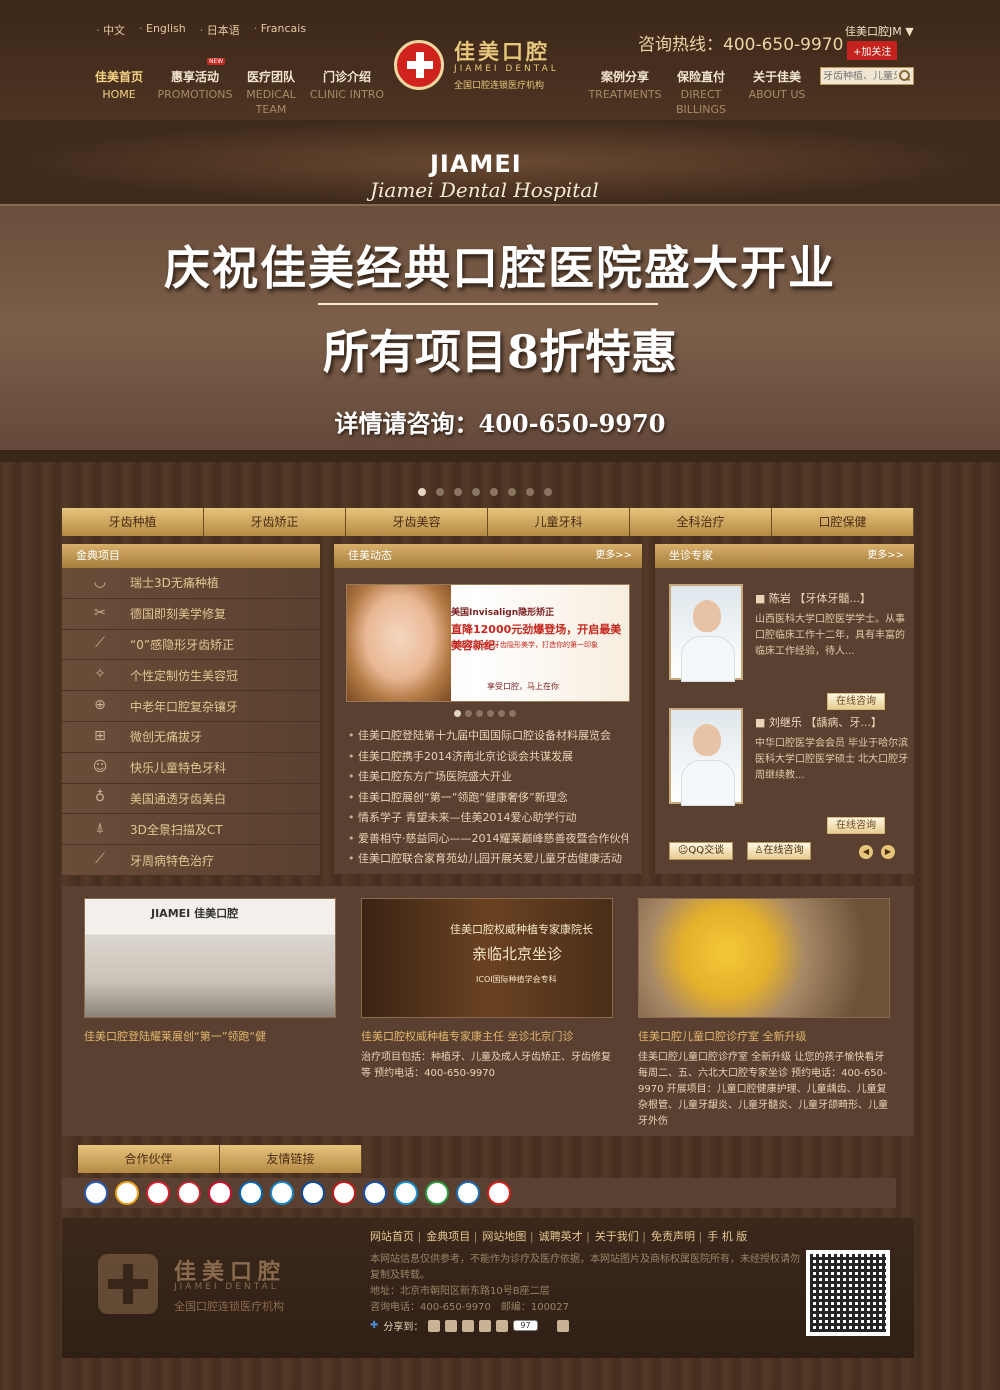  Describe the element at coordinates (374, 1325) in the screenshot. I see `share-plus-icon: ✚` at that location.